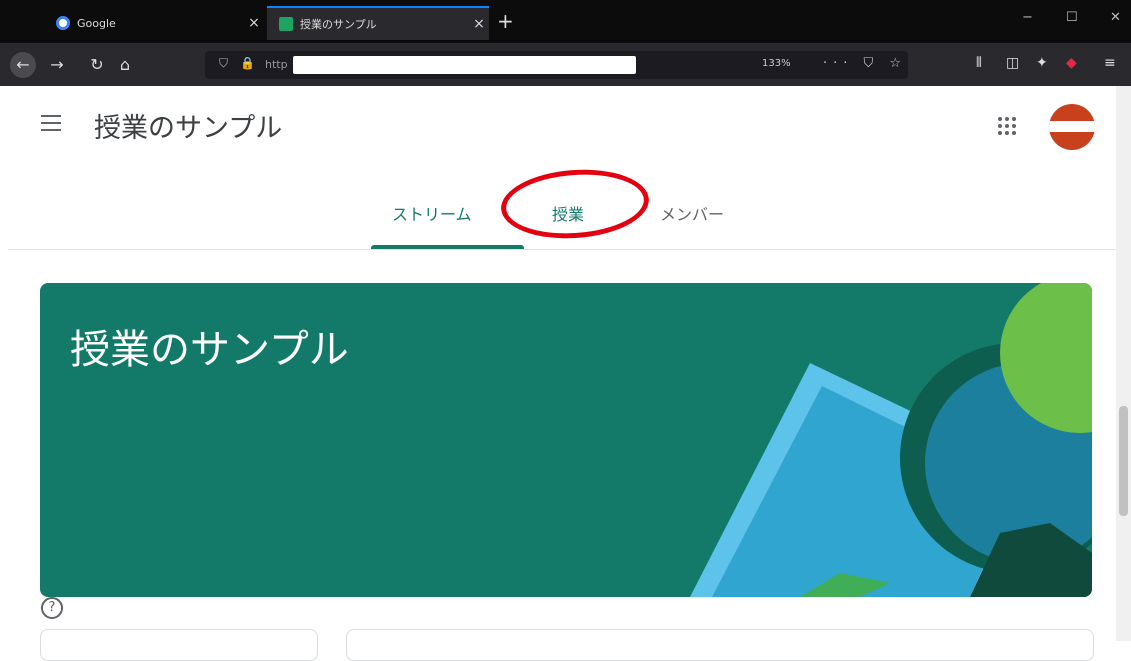 Image resolution: width=1131 pixels, height=661 pixels. I want to click on shield-icon: ⛉, so click(223, 63).